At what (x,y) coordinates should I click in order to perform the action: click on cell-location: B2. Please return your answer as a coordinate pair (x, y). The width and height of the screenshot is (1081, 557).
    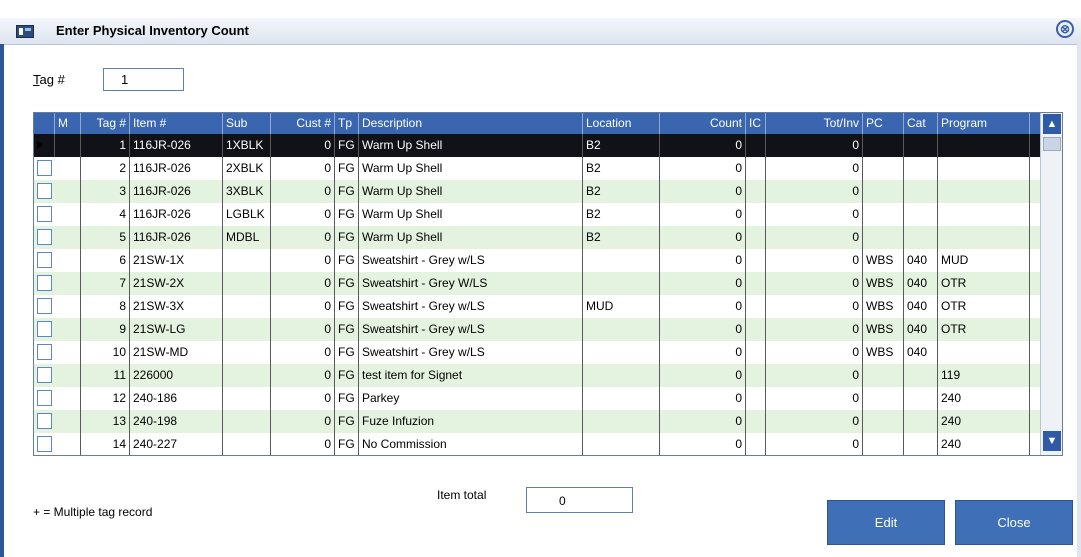
    Looking at the image, I should click on (621, 214).